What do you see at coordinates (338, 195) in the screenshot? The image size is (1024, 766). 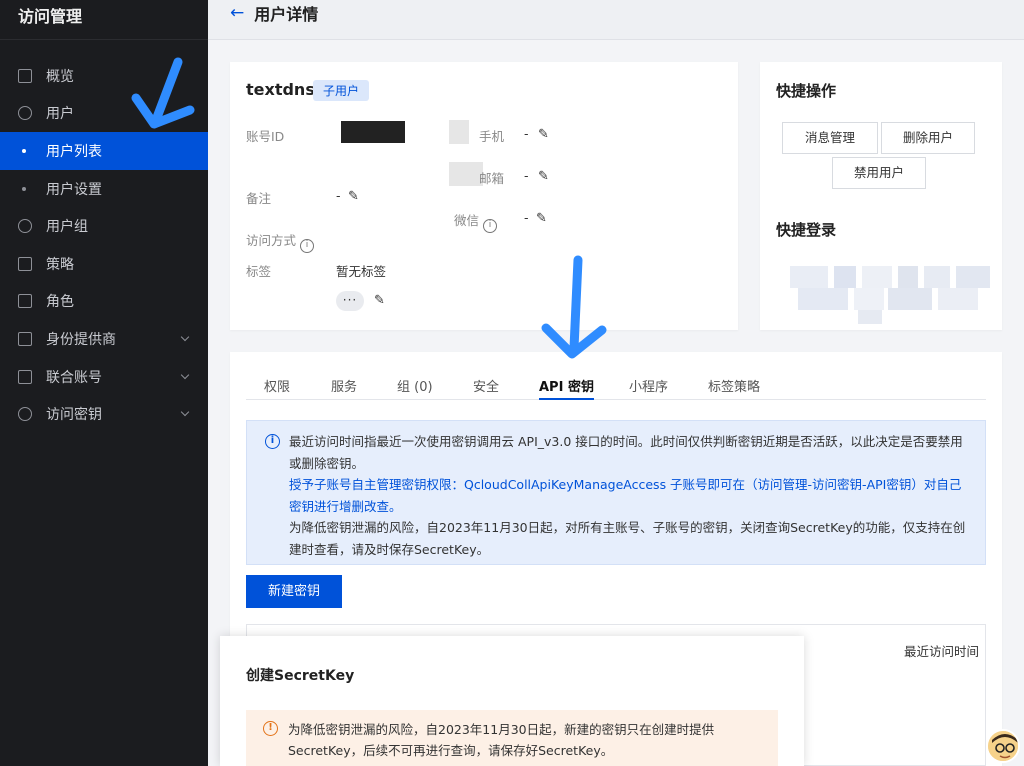 I see `remark-value: -` at bounding box center [338, 195].